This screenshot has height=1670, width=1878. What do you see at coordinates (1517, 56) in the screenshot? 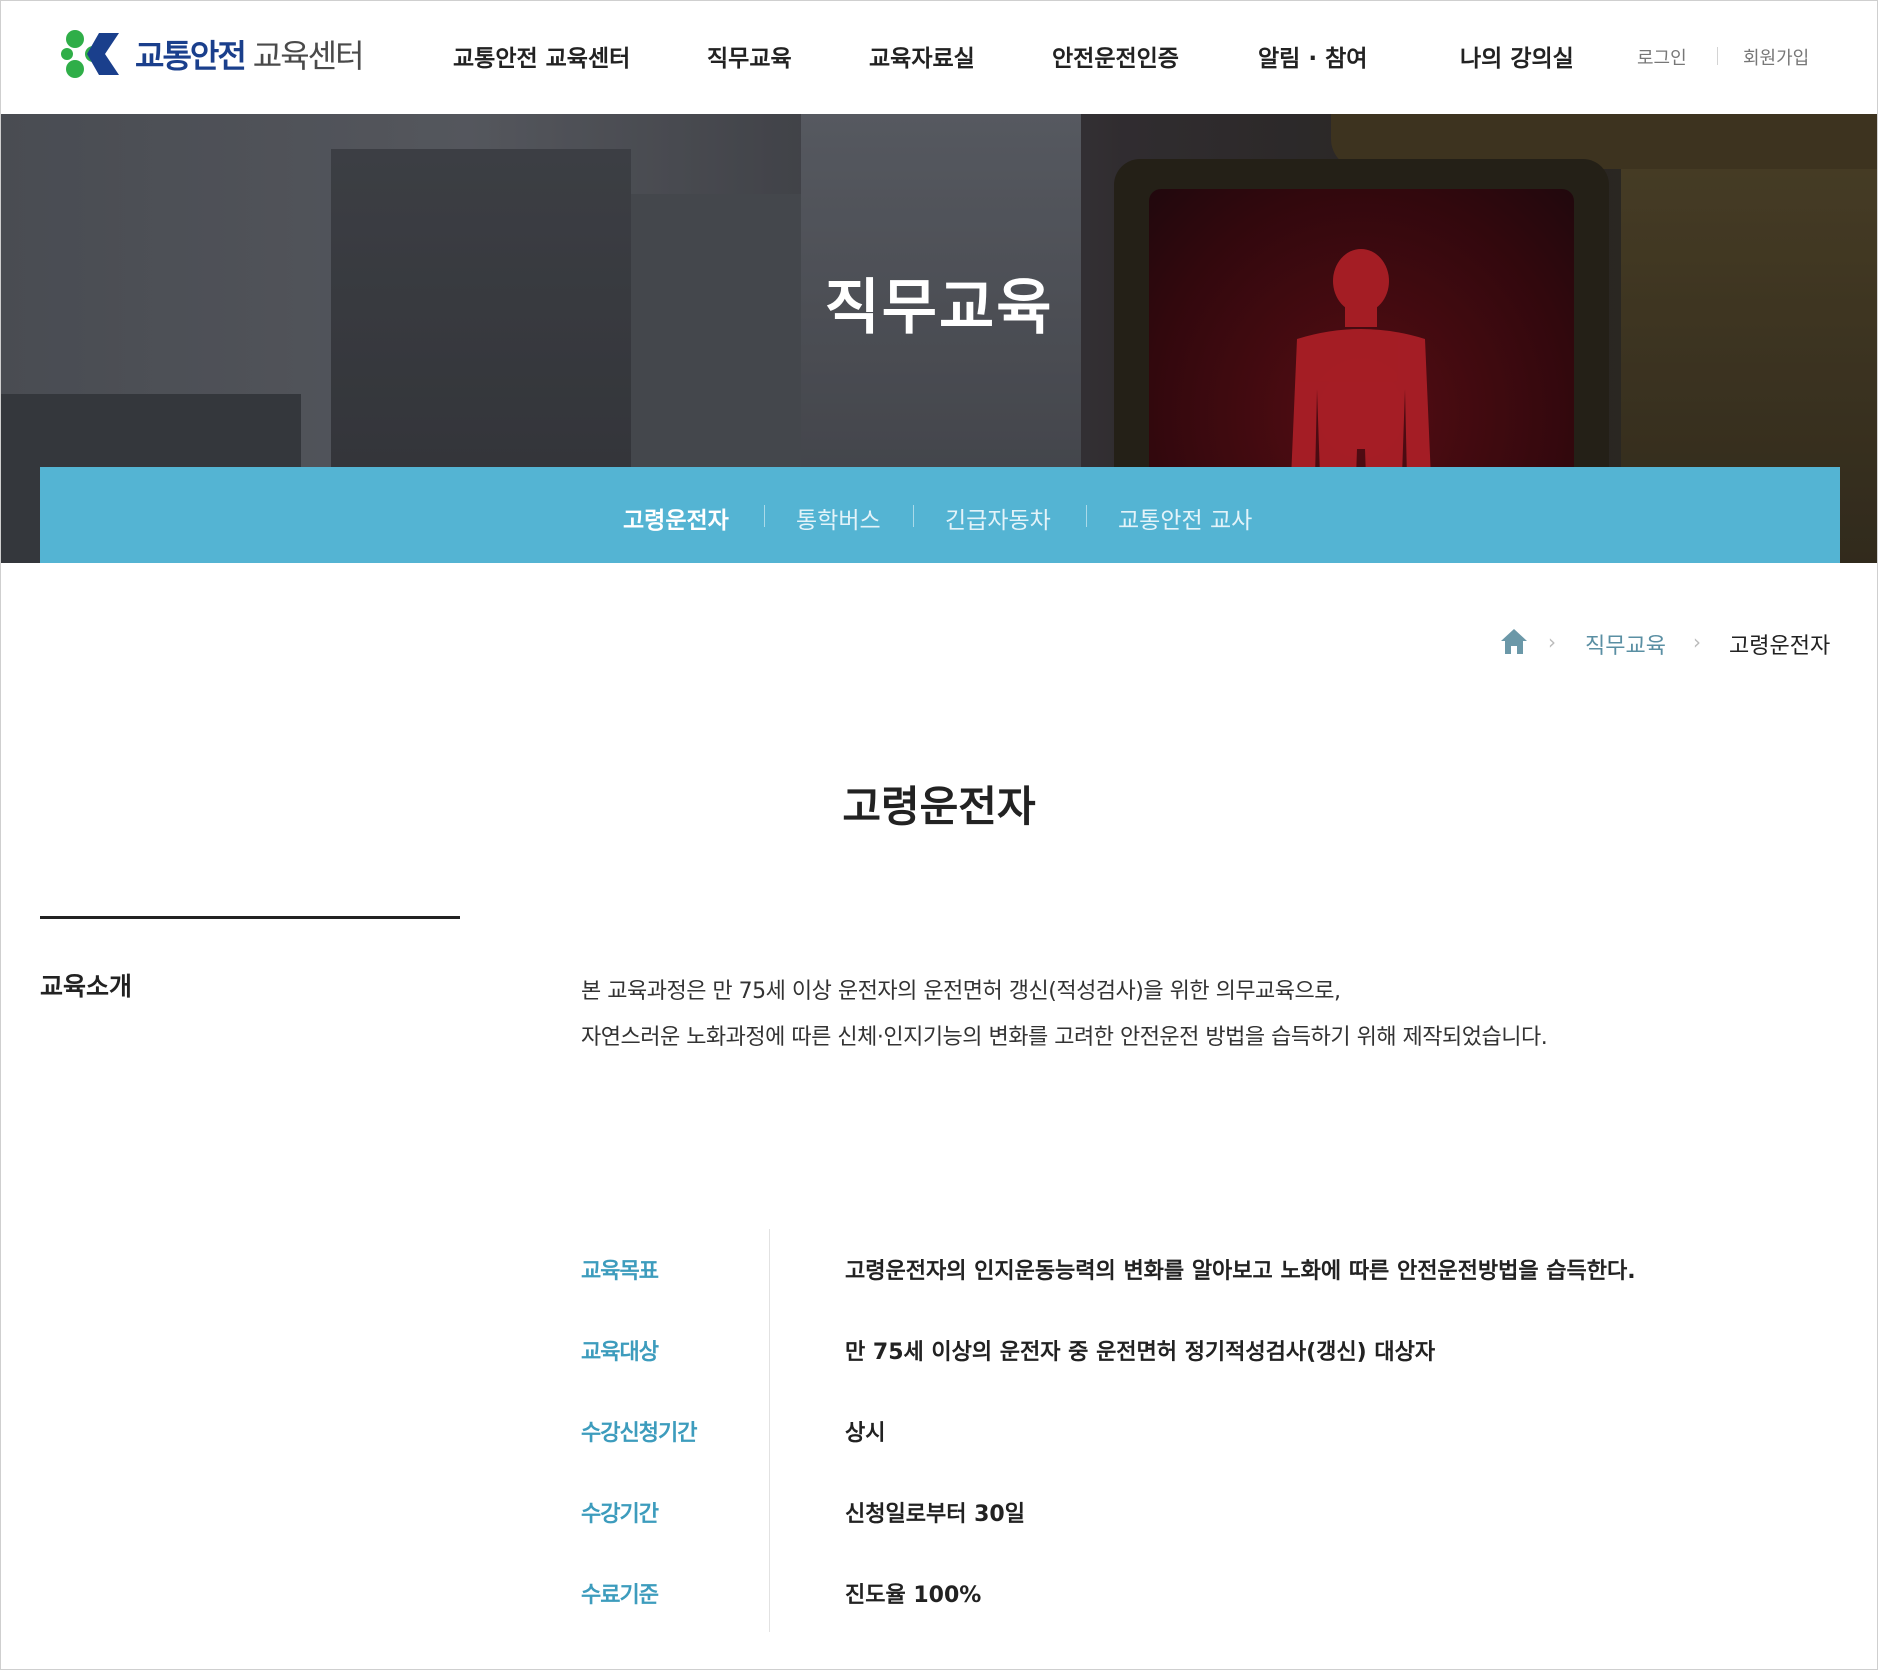
I see `nav-item-my-classroom: 나의 강의실` at bounding box center [1517, 56].